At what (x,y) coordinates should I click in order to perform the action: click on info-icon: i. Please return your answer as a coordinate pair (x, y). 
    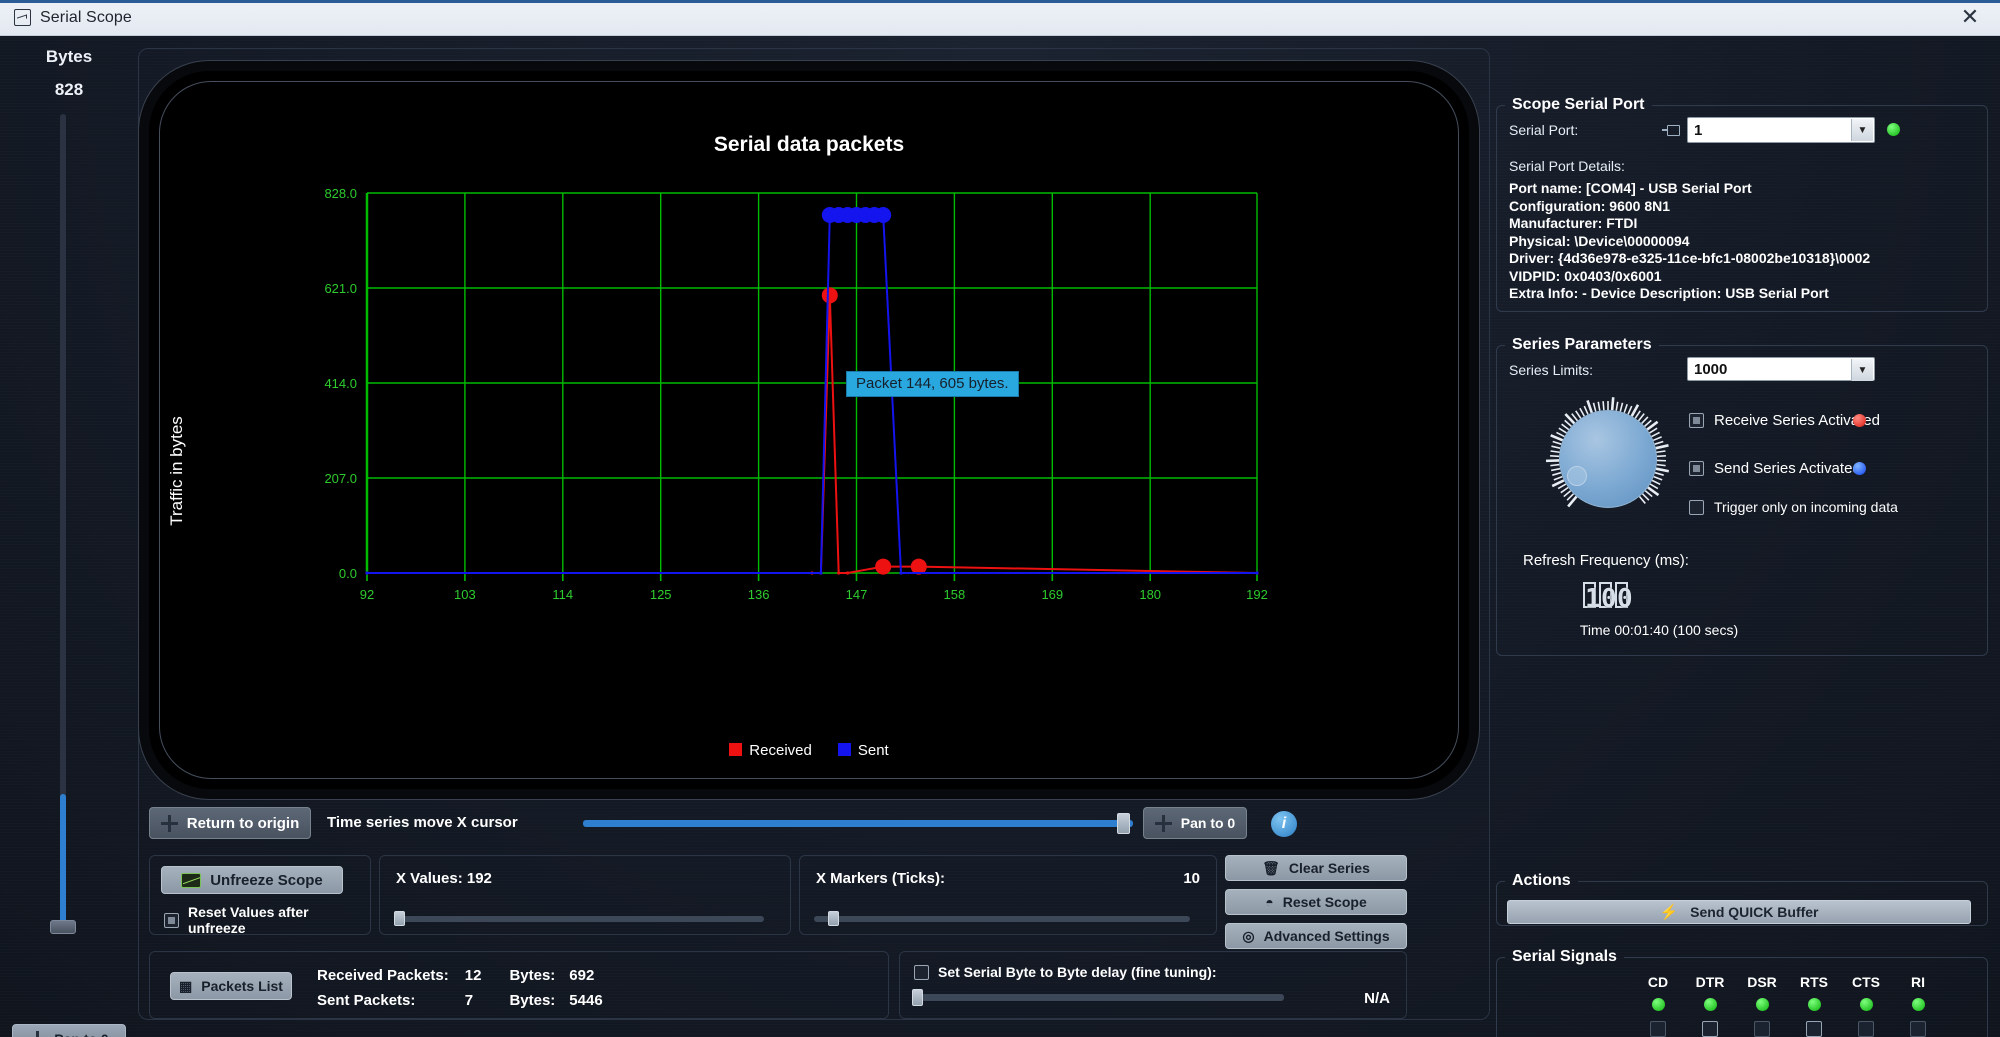
    Looking at the image, I should click on (1284, 824).